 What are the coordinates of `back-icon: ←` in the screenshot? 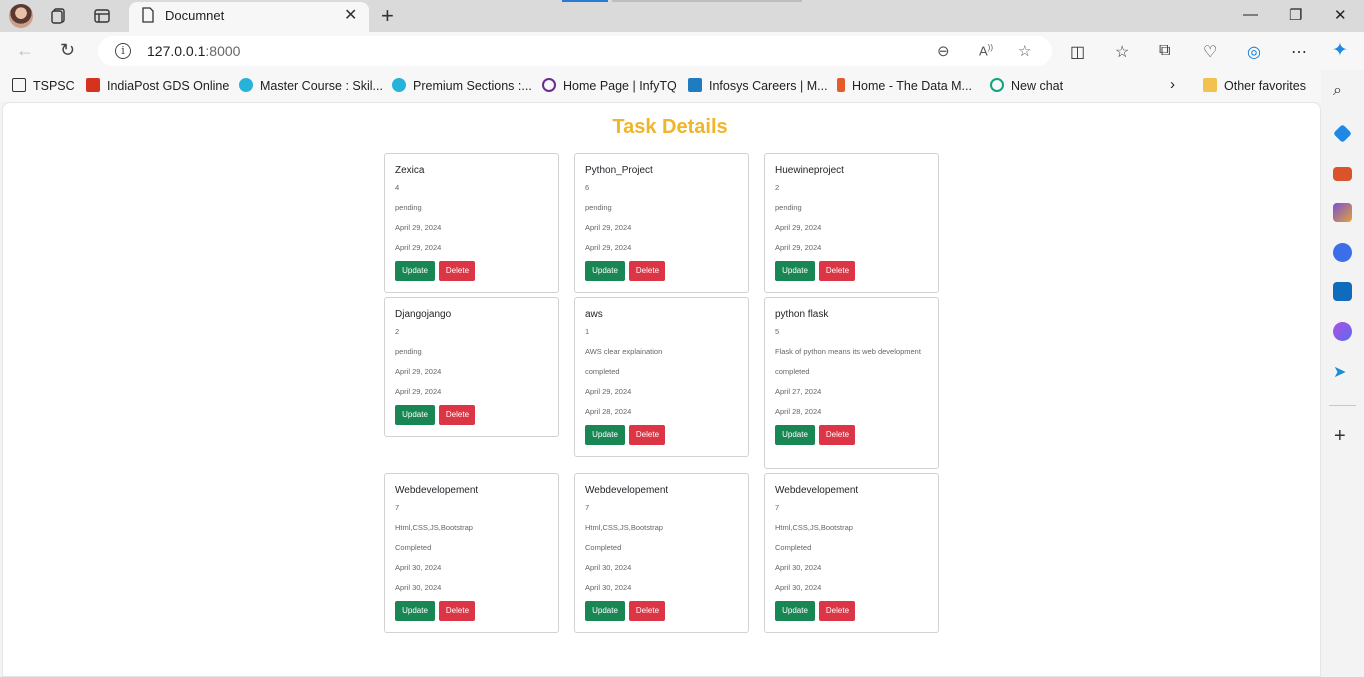 It's located at (25, 50).